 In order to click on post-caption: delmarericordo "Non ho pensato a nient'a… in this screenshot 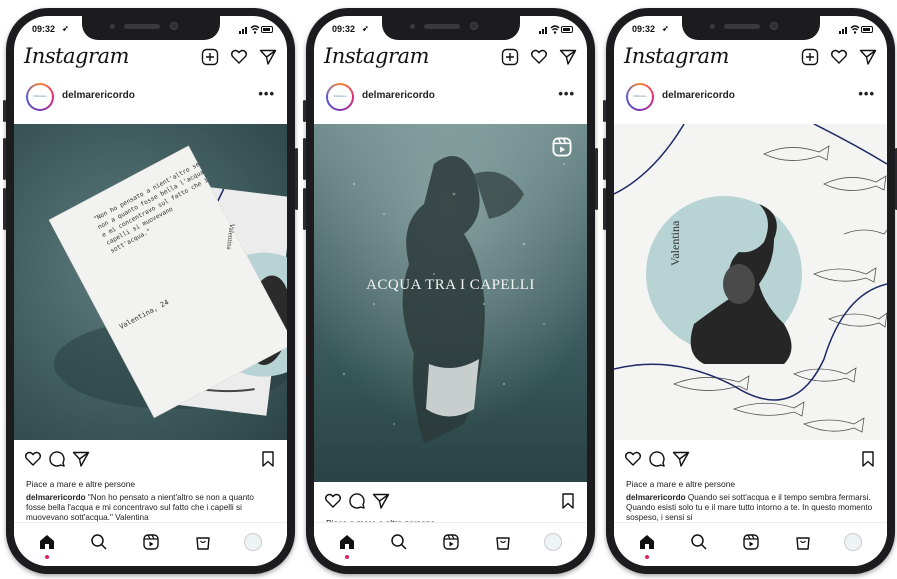, I will do `click(150, 508)`.